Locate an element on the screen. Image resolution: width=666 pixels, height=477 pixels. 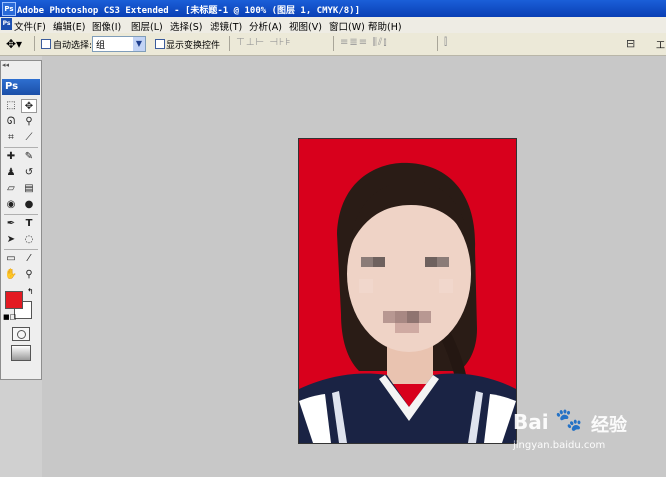
baidu-jingyan-watermark: Bai 🐾 经验 jingyan.baidu.com is located at coordinates (588, 439).